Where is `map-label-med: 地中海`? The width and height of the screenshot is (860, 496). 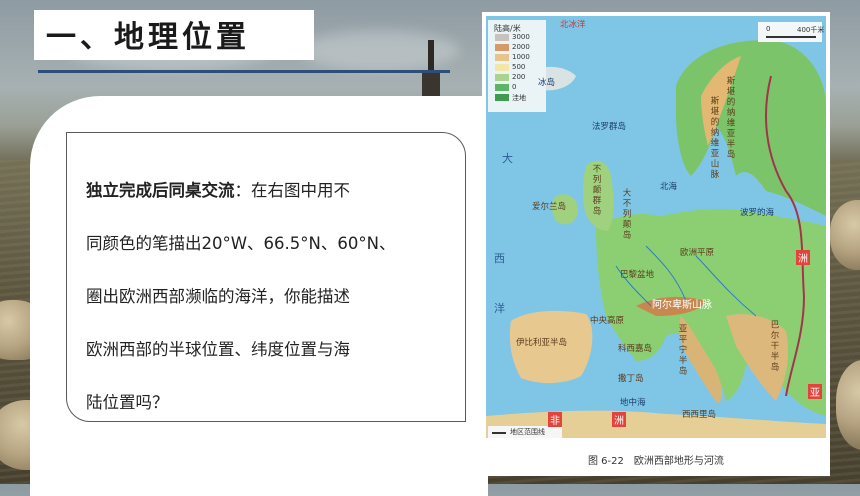
map-label-med: 地中海 is located at coordinates (633, 403).